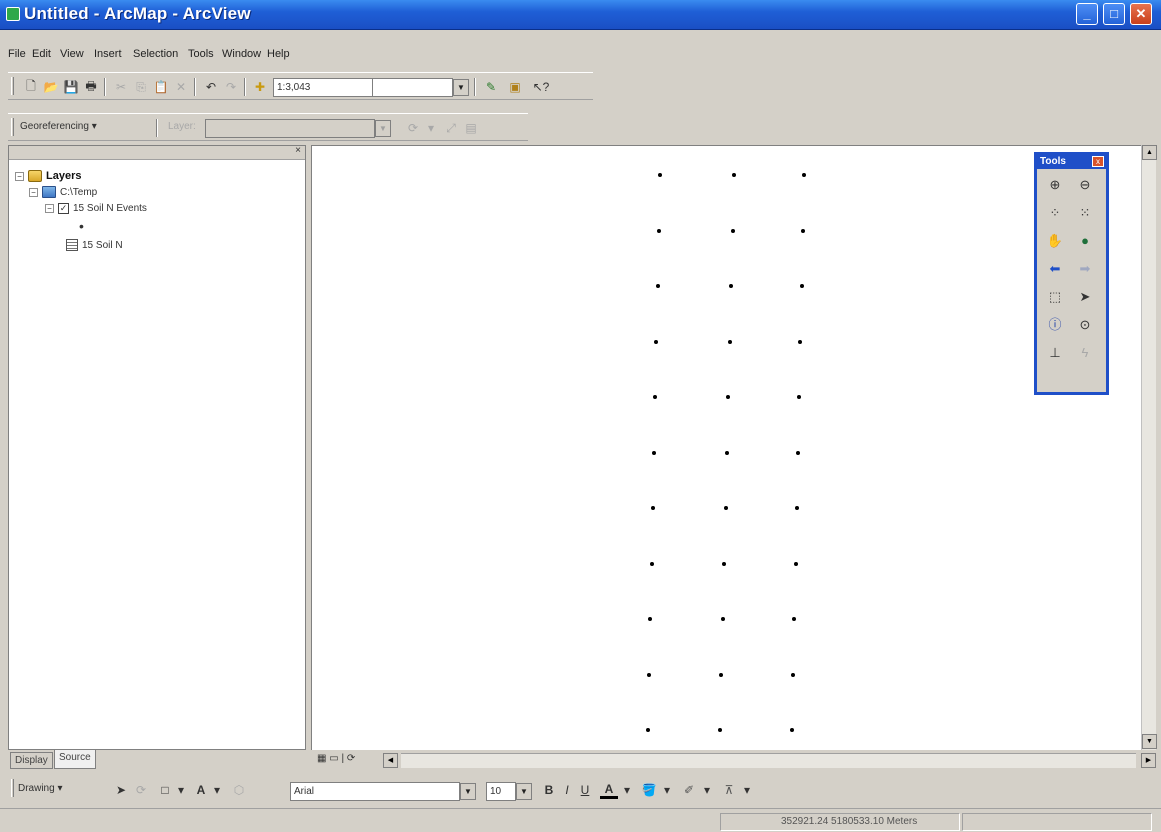  Describe the element at coordinates (609, 790) in the screenshot. I see `font-color-button: A` at that location.